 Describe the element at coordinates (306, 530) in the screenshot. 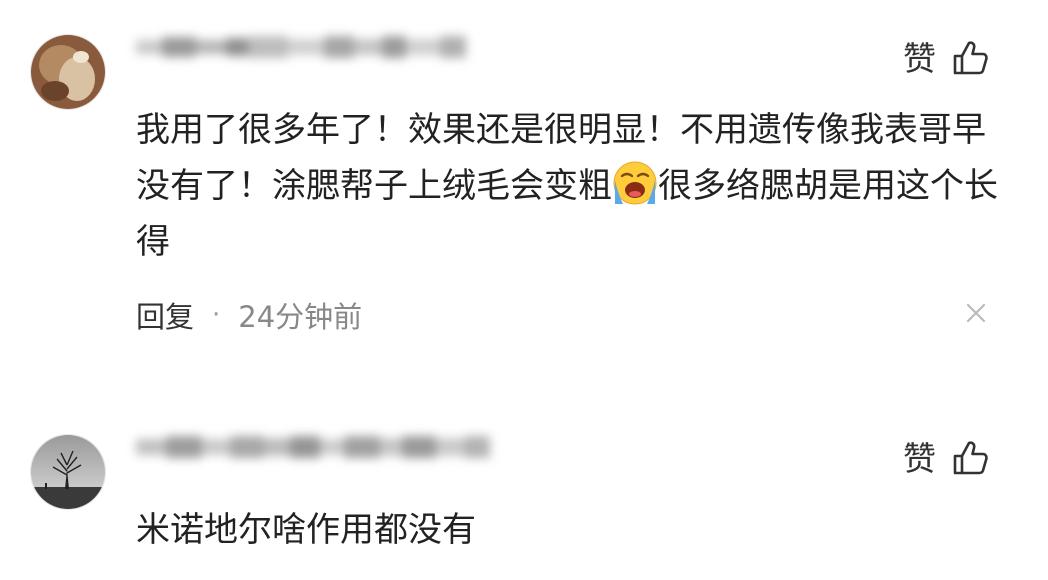

I see `comment-text: 米诺地尔啥作用都没有` at that location.